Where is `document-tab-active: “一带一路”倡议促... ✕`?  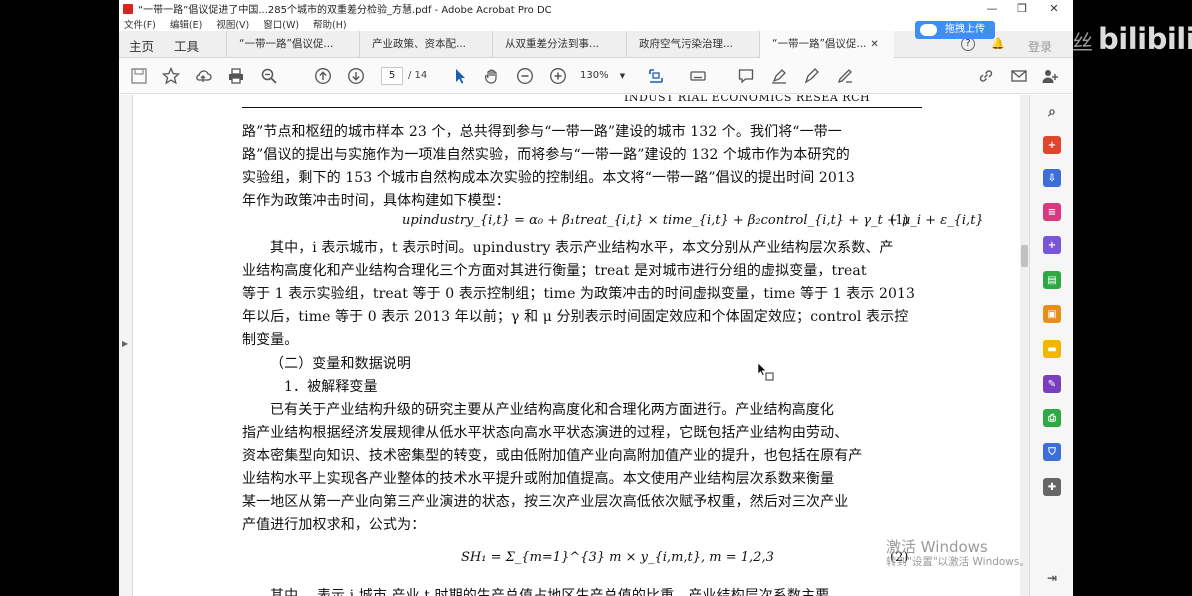 document-tab-active: “一带一路”倡议促... ✕ is located at coordinates (826, 44).